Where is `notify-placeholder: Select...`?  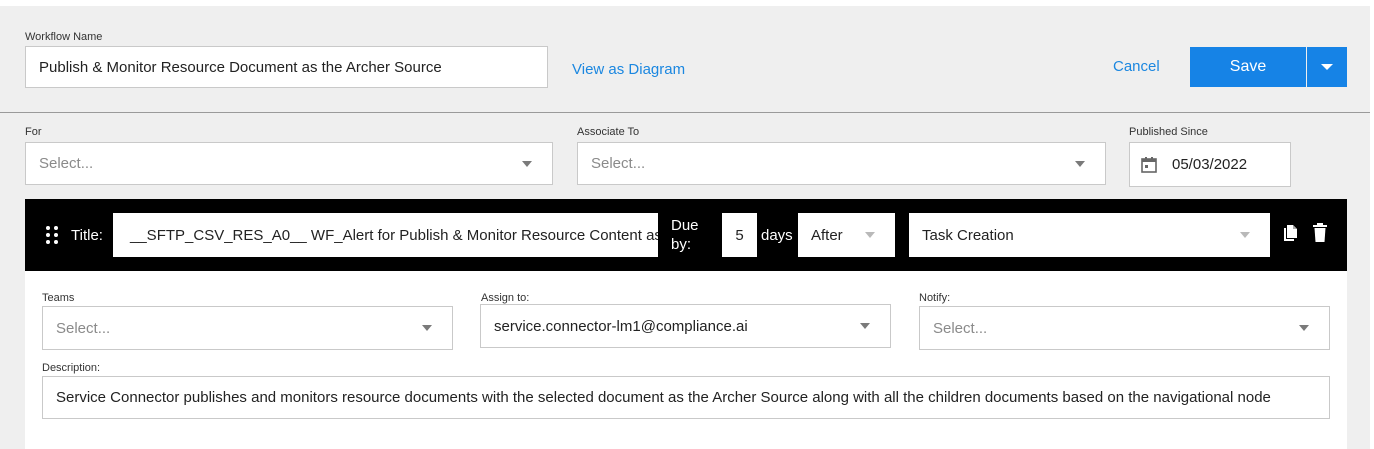
notify-placeholder: Select... is located at coordinates (960, 328).